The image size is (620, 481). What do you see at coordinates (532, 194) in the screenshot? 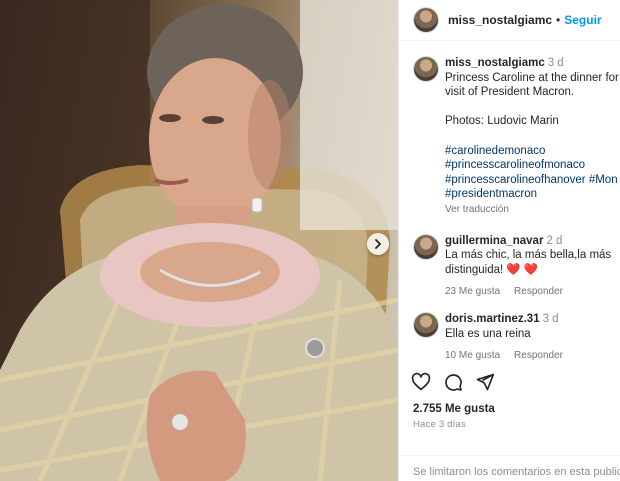
I see `hashtag-link: #presidentmacron` at bounding box center [532, 194].